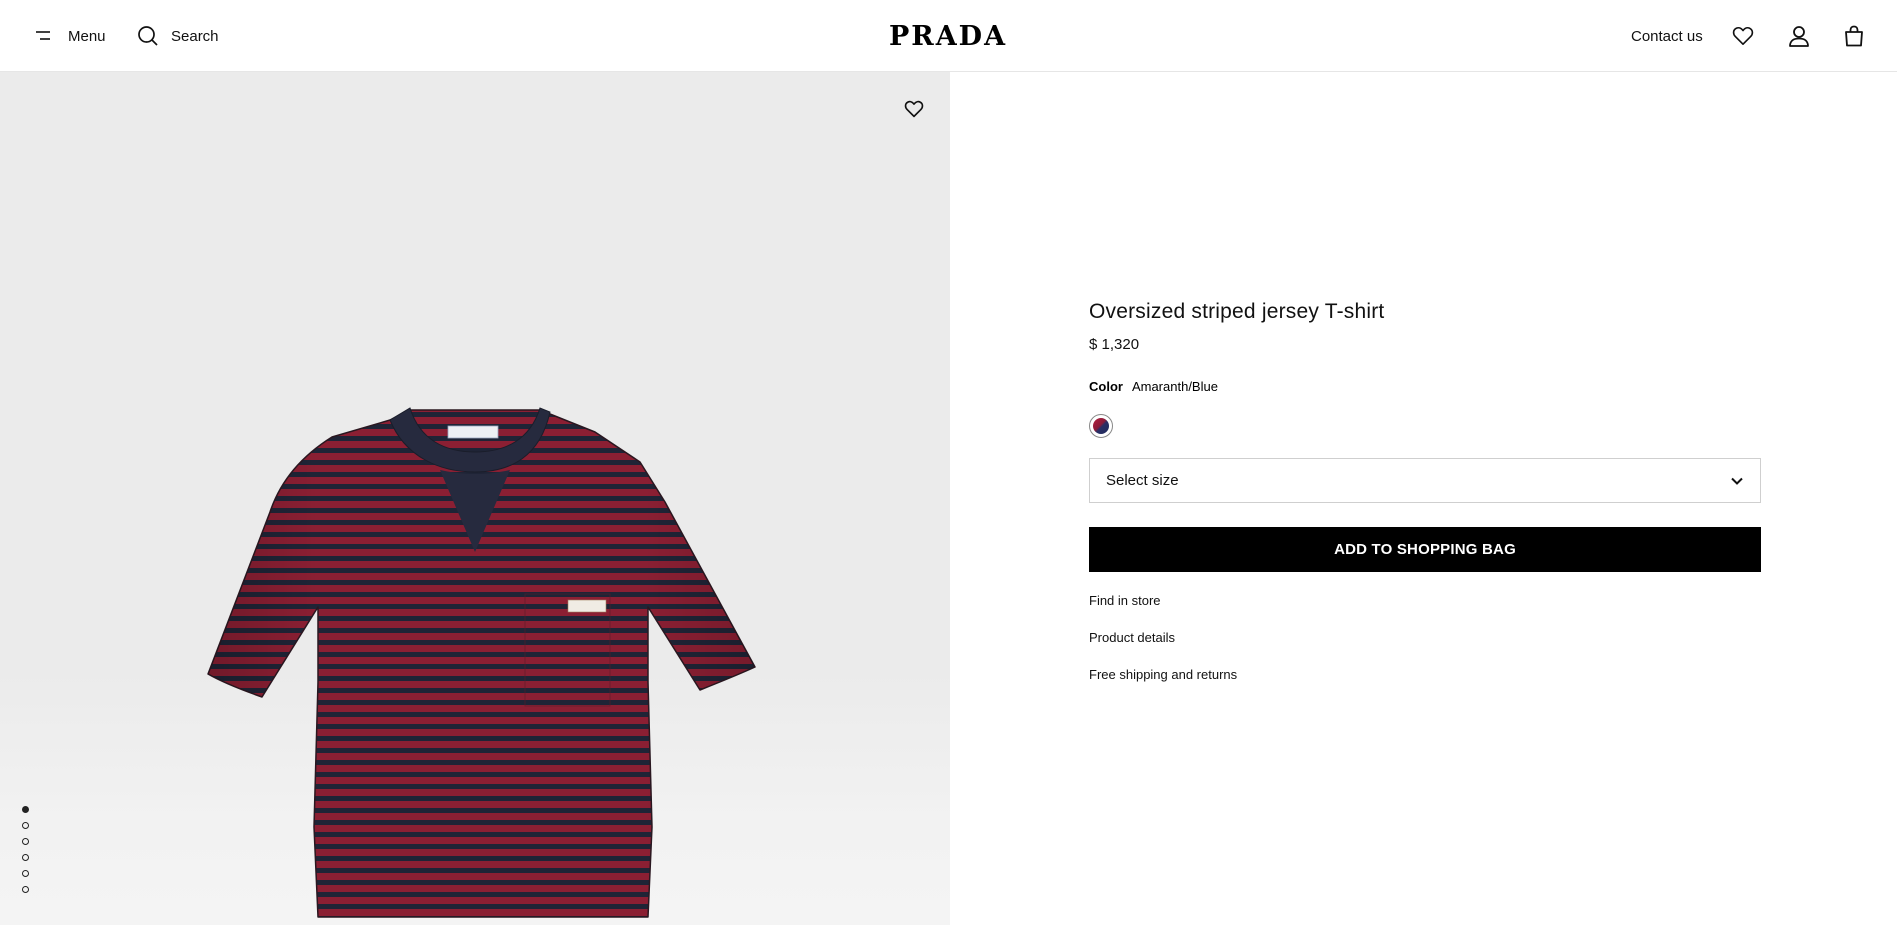 The width and height of the screenshot is (1897, 925). I want to click on gallery-pagination, so click(28, 854).